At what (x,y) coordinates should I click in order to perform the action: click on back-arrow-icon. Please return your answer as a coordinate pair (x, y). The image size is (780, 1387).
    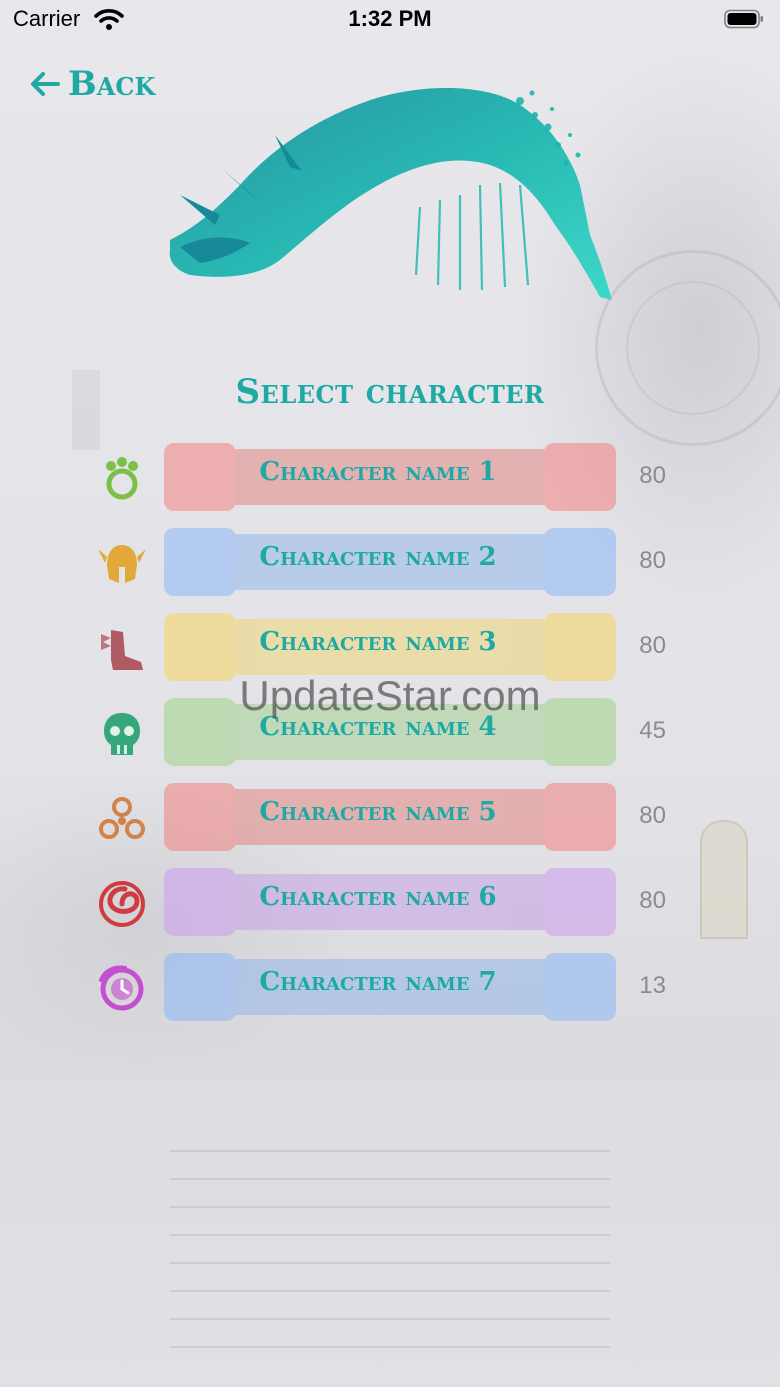
    Looking at the image, I should click on (45, 84).